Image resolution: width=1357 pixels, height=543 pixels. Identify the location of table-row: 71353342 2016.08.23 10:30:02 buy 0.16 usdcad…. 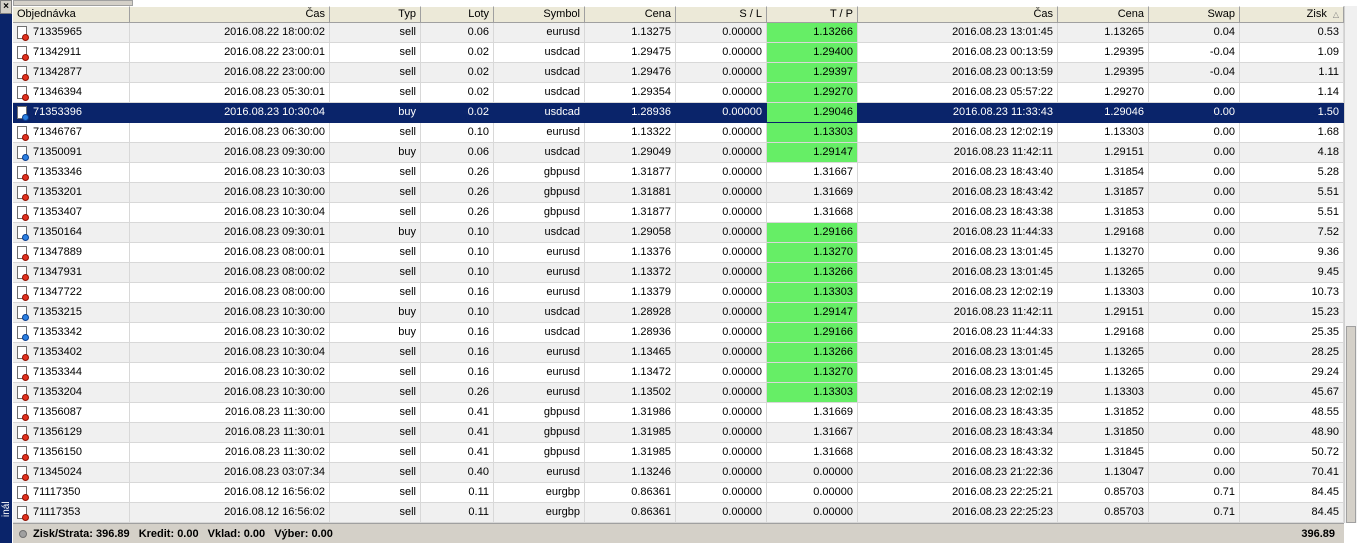
(678, 333).